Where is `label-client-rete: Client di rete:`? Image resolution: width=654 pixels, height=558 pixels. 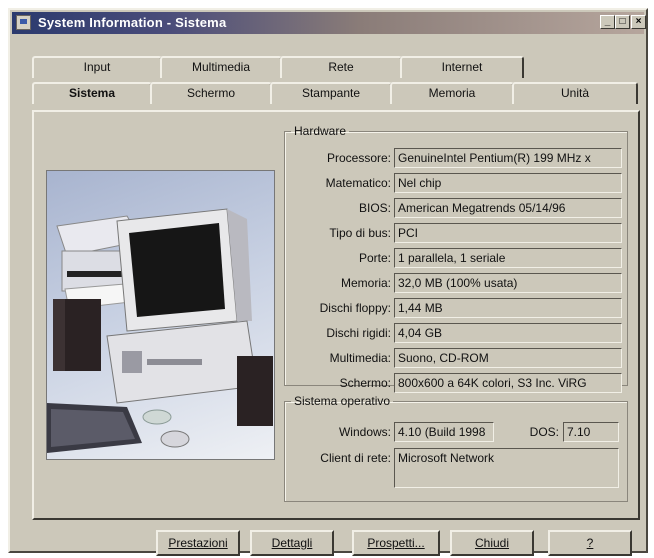 label-client-rete: Client di rete: is located at coordinates (355, 458).